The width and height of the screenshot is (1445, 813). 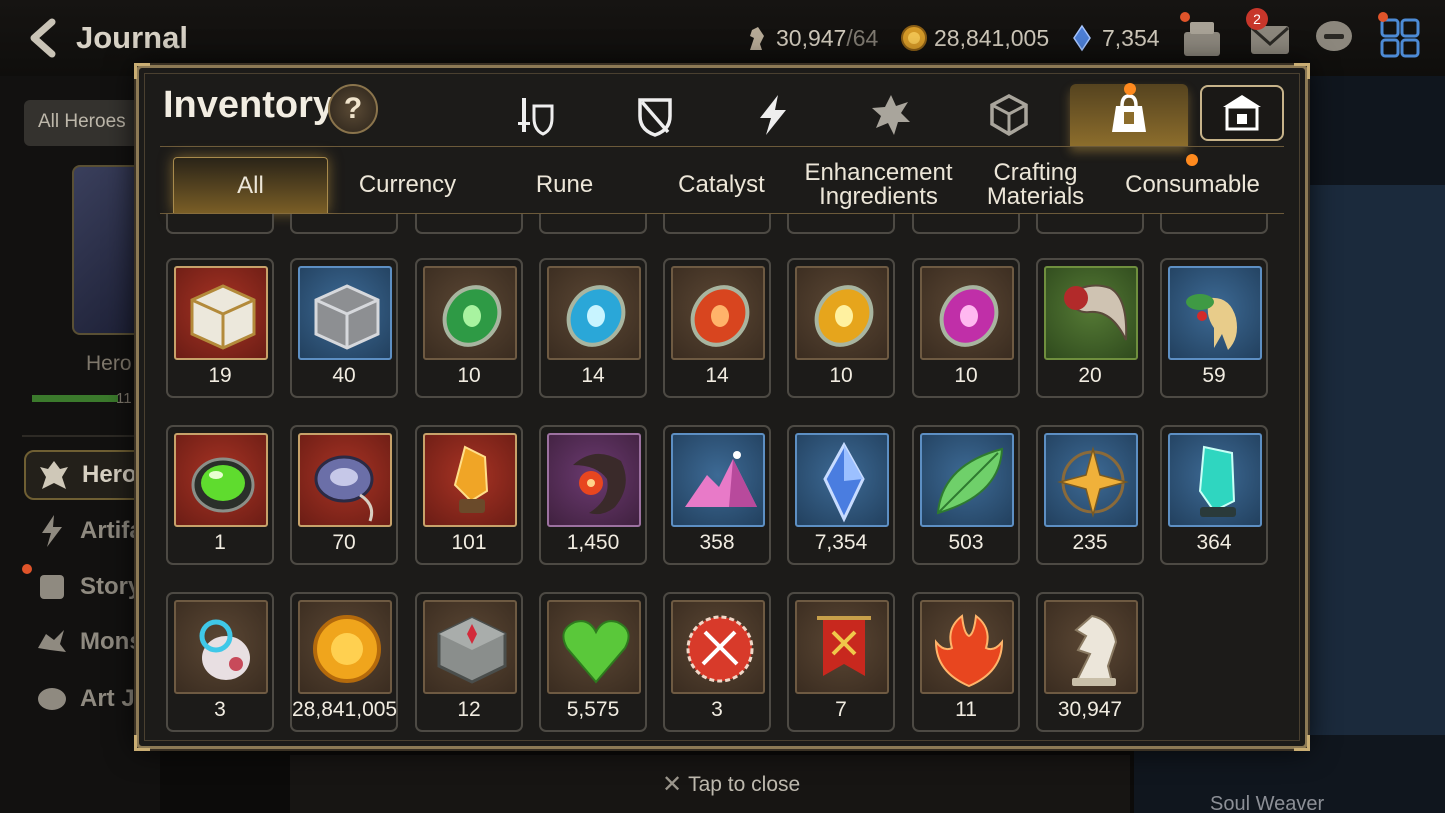 I want to click on ginseng-icon, so click(x=1211, y=322).